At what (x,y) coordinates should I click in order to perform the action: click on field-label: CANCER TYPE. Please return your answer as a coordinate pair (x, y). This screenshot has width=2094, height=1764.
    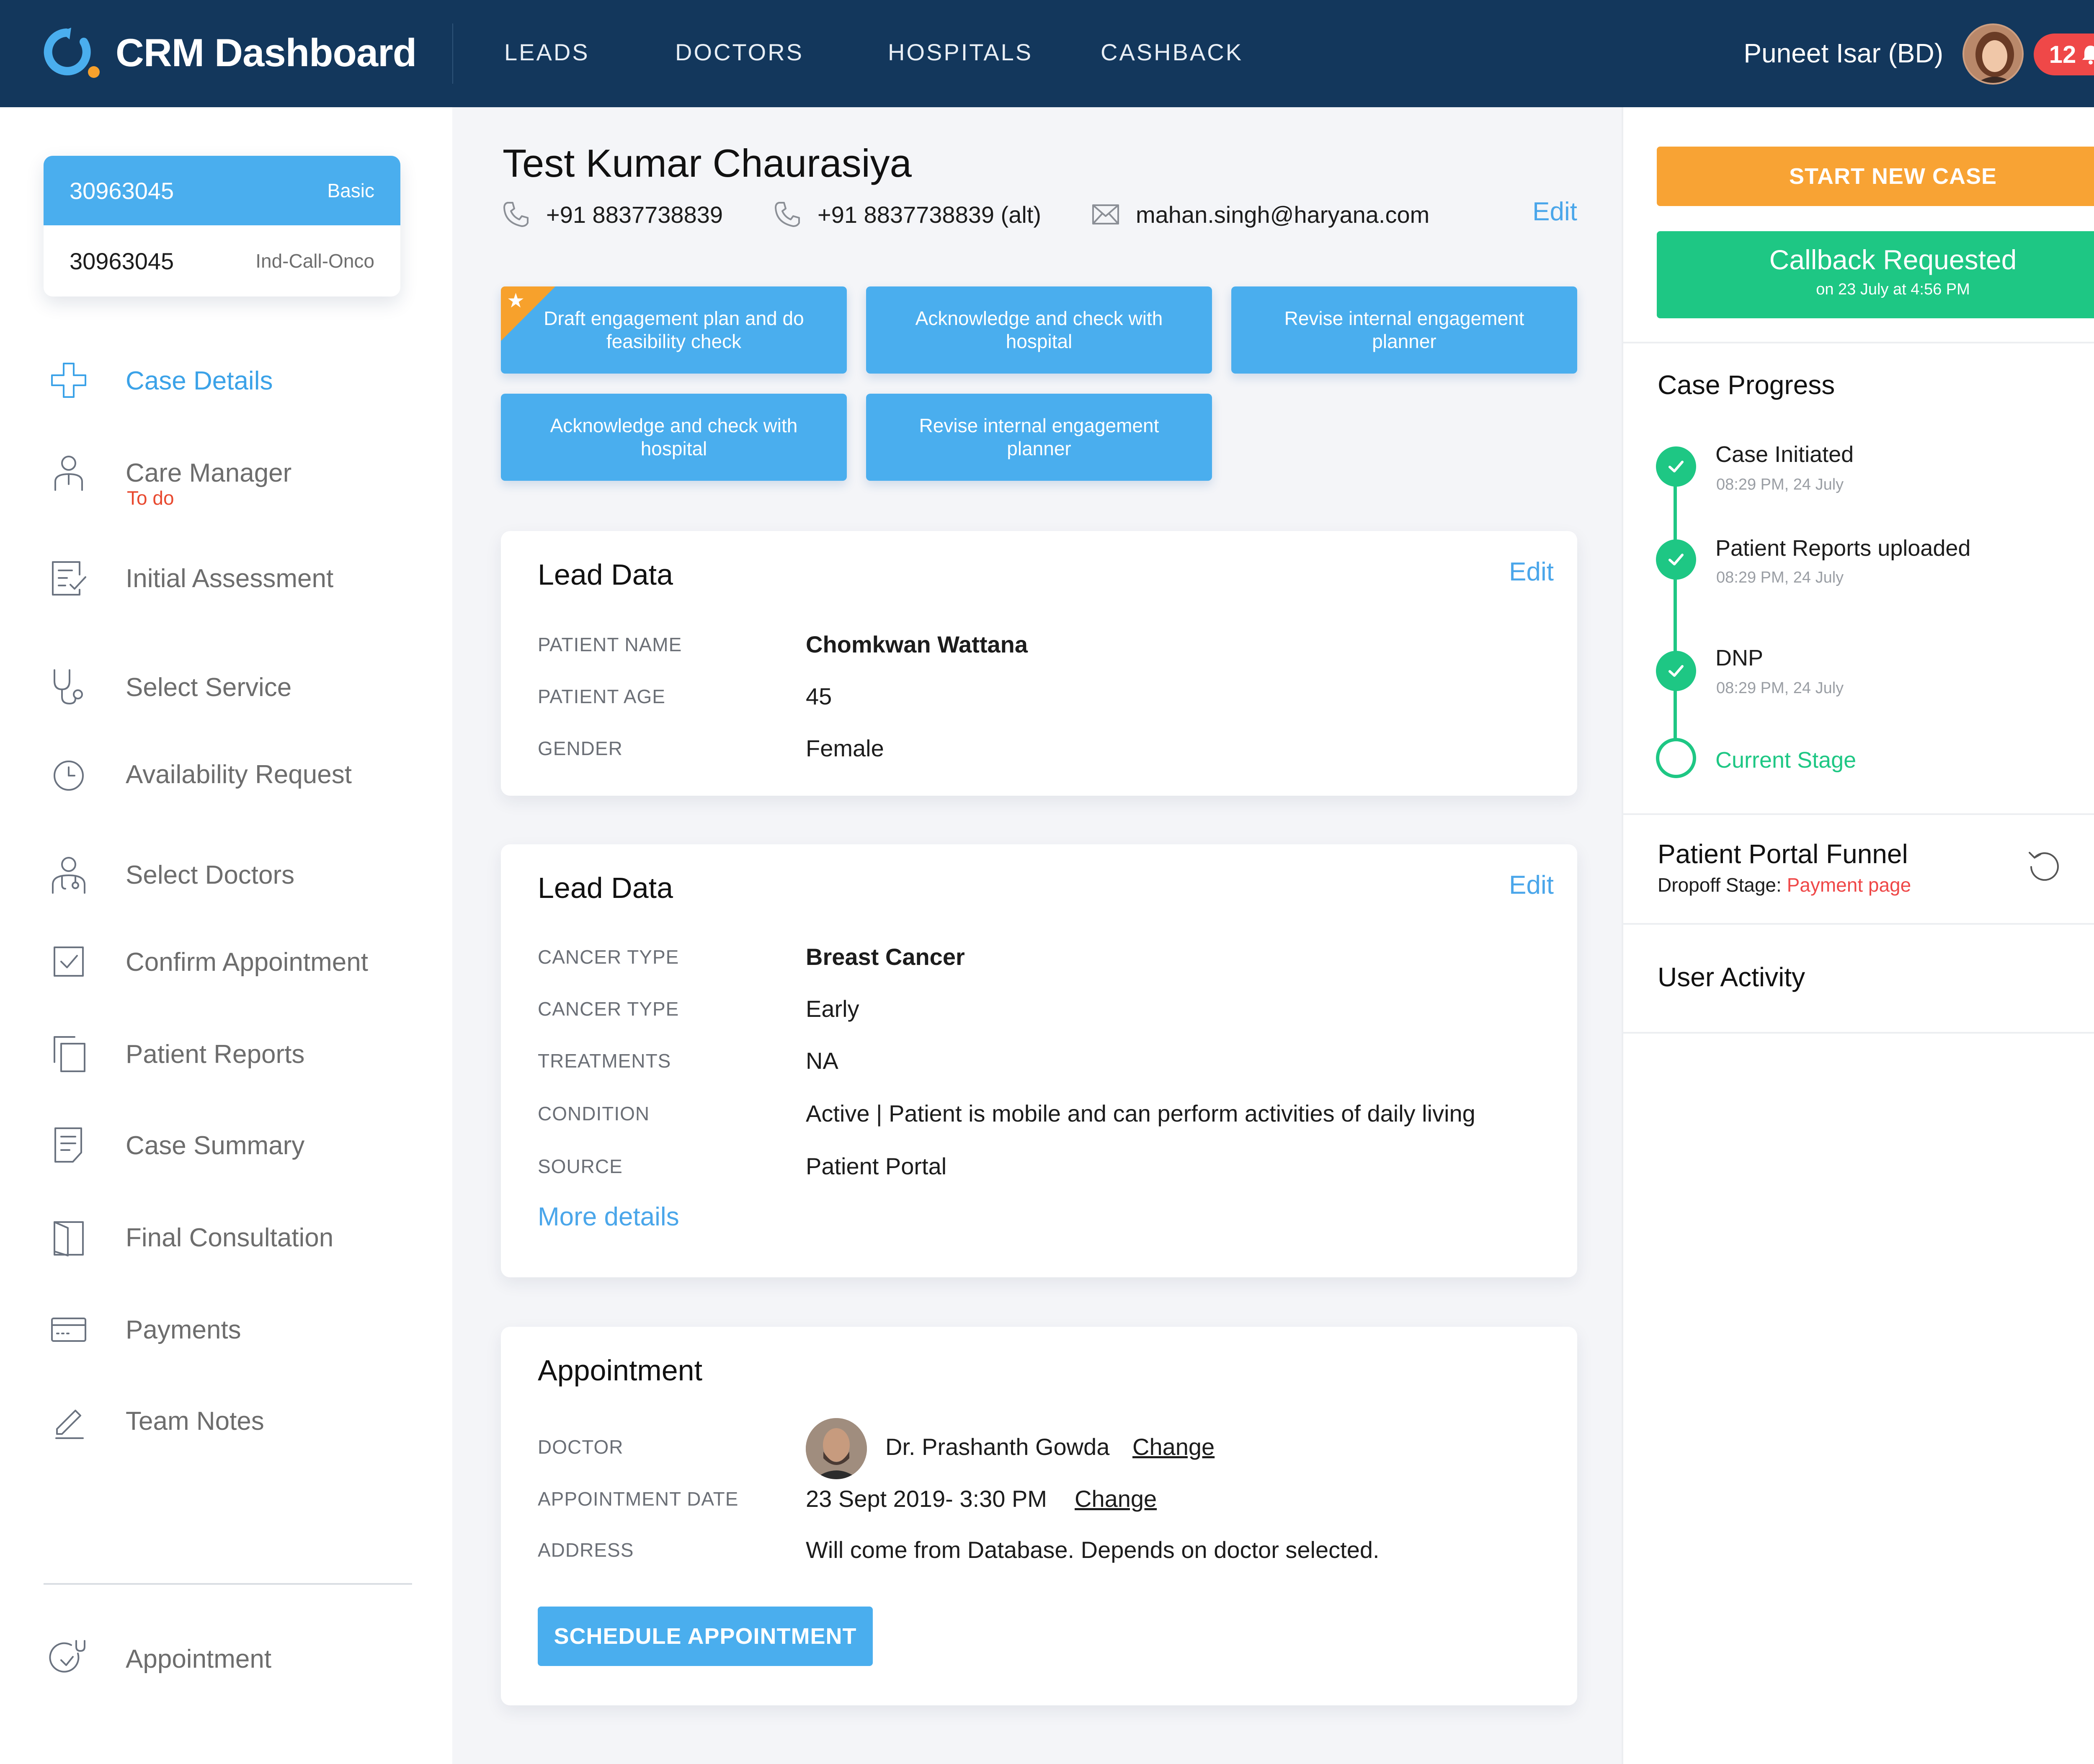
    Looking at the image, I should click on (608, 957).